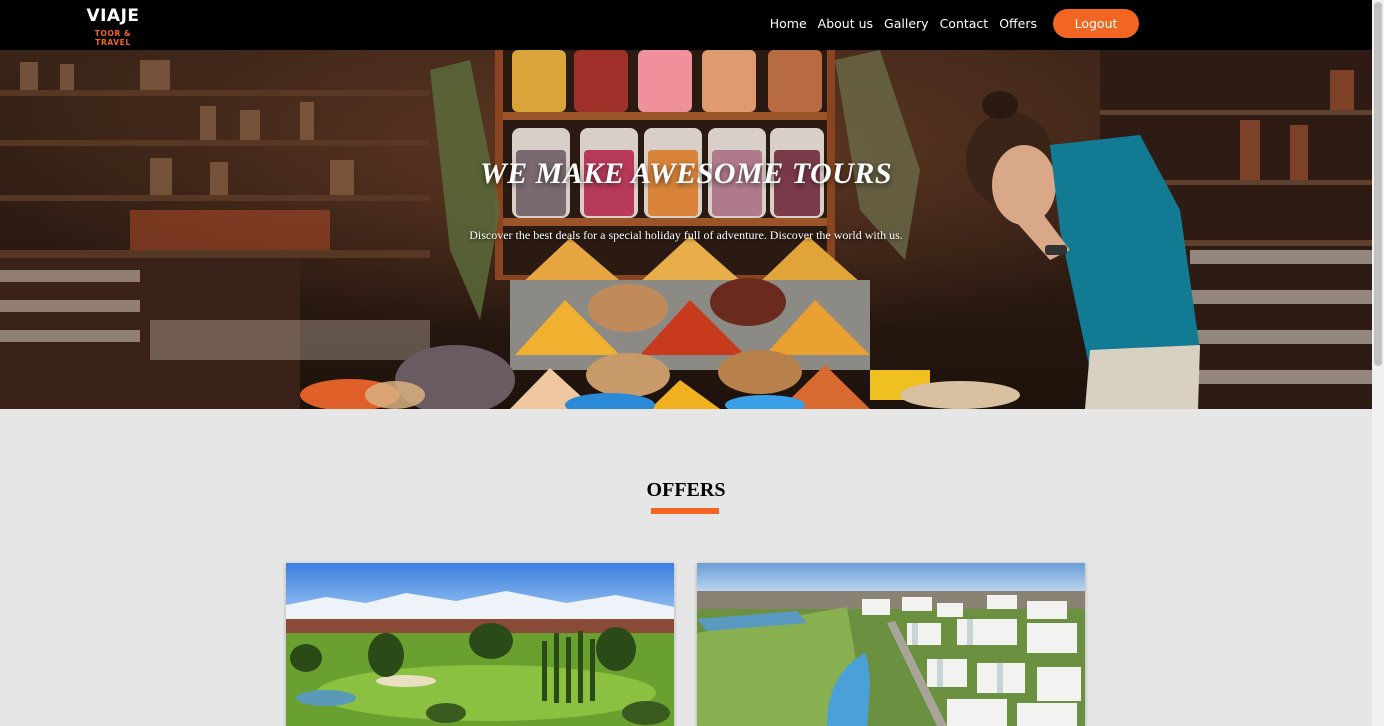 Image resolution: width=1384 pixels, height=726 pixels. What do you see at coordinates (1096, 23) in the screenshot?
I see `logout-button: Logout` at bounding box center [1096, 23].